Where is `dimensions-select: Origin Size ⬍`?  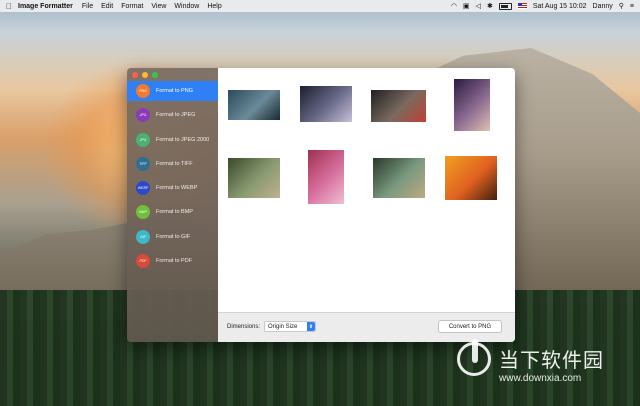 dimensions-select: Origin Size ⬍ is located at coordinates (290, 326).